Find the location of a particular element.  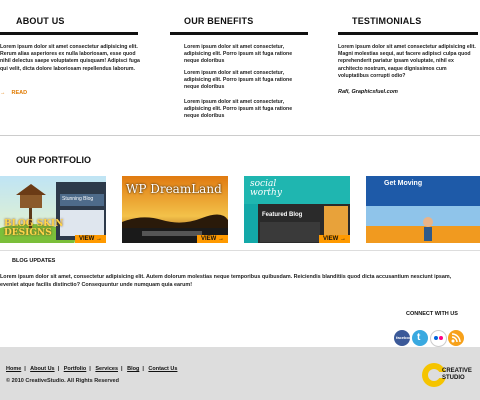

logo-text-line1: CREATIVE is located at coordinates (457, 371).